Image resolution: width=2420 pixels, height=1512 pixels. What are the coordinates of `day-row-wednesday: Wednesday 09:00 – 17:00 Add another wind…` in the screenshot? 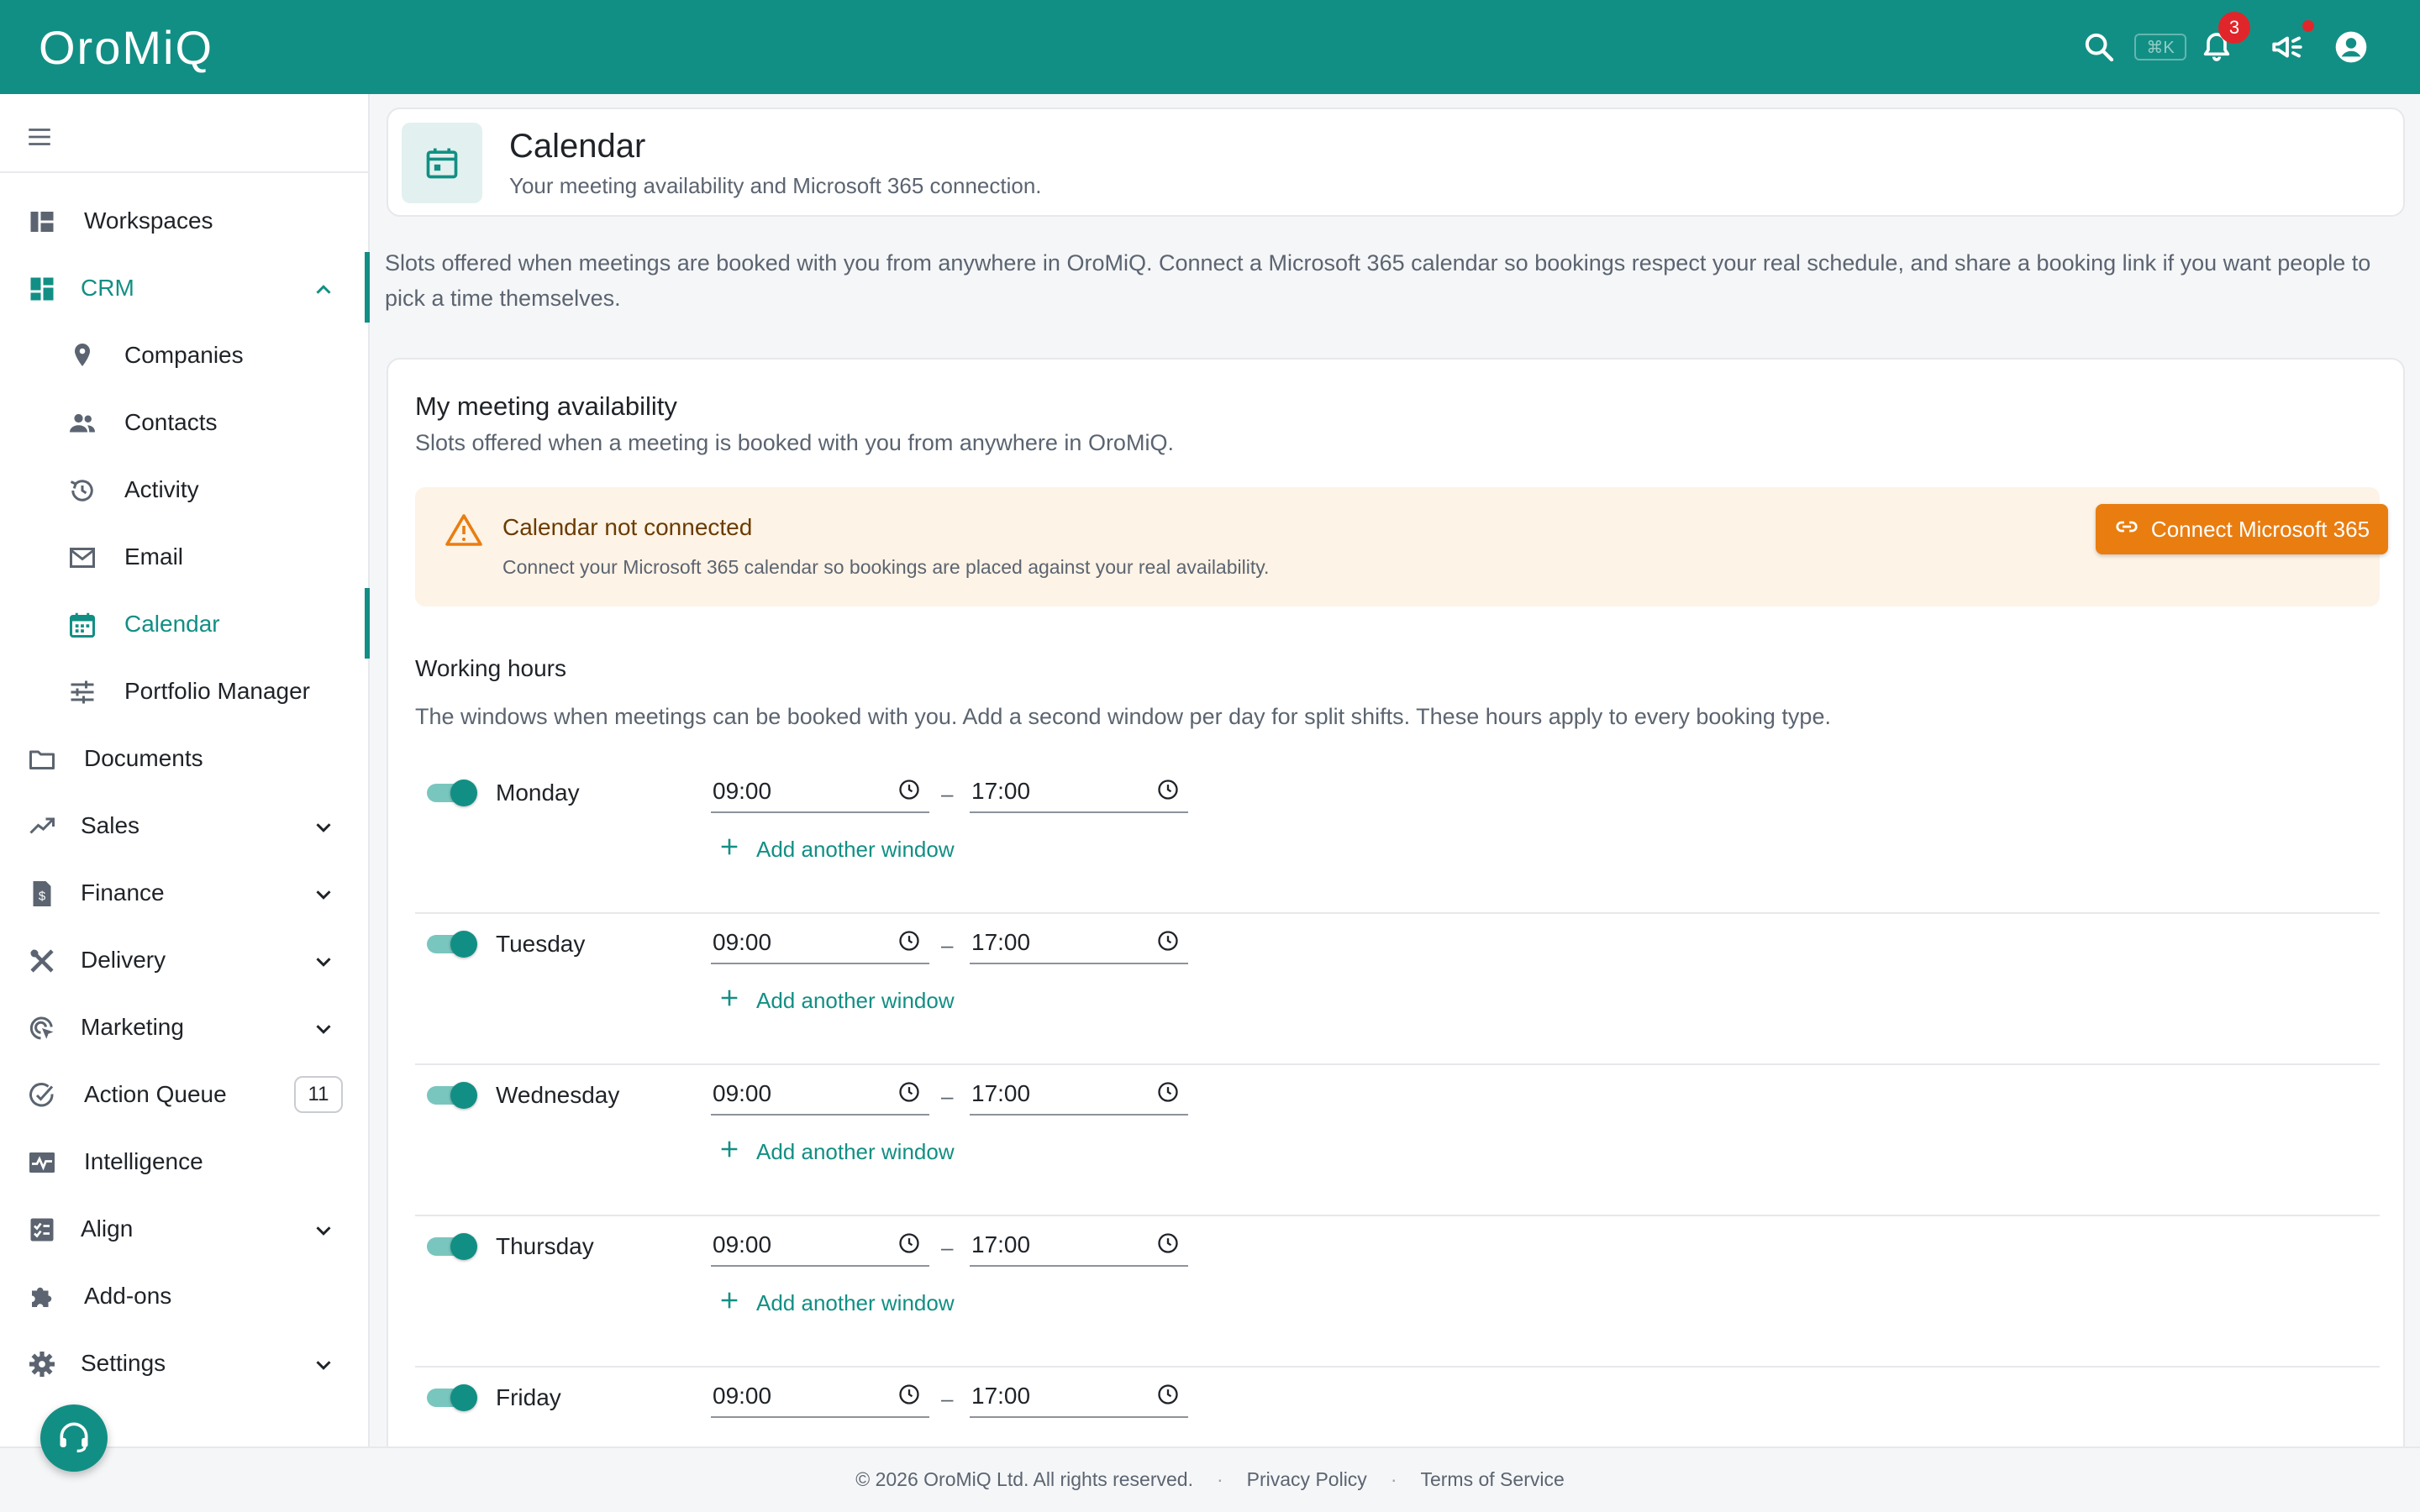 It's located at (1397, 1140).